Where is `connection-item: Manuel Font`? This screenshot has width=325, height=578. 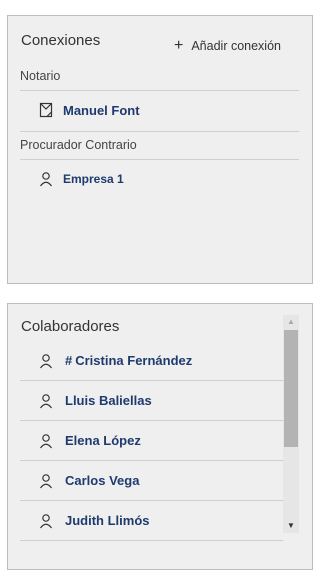
connection-item: Manuel Font is located at coordinates (89, 110).